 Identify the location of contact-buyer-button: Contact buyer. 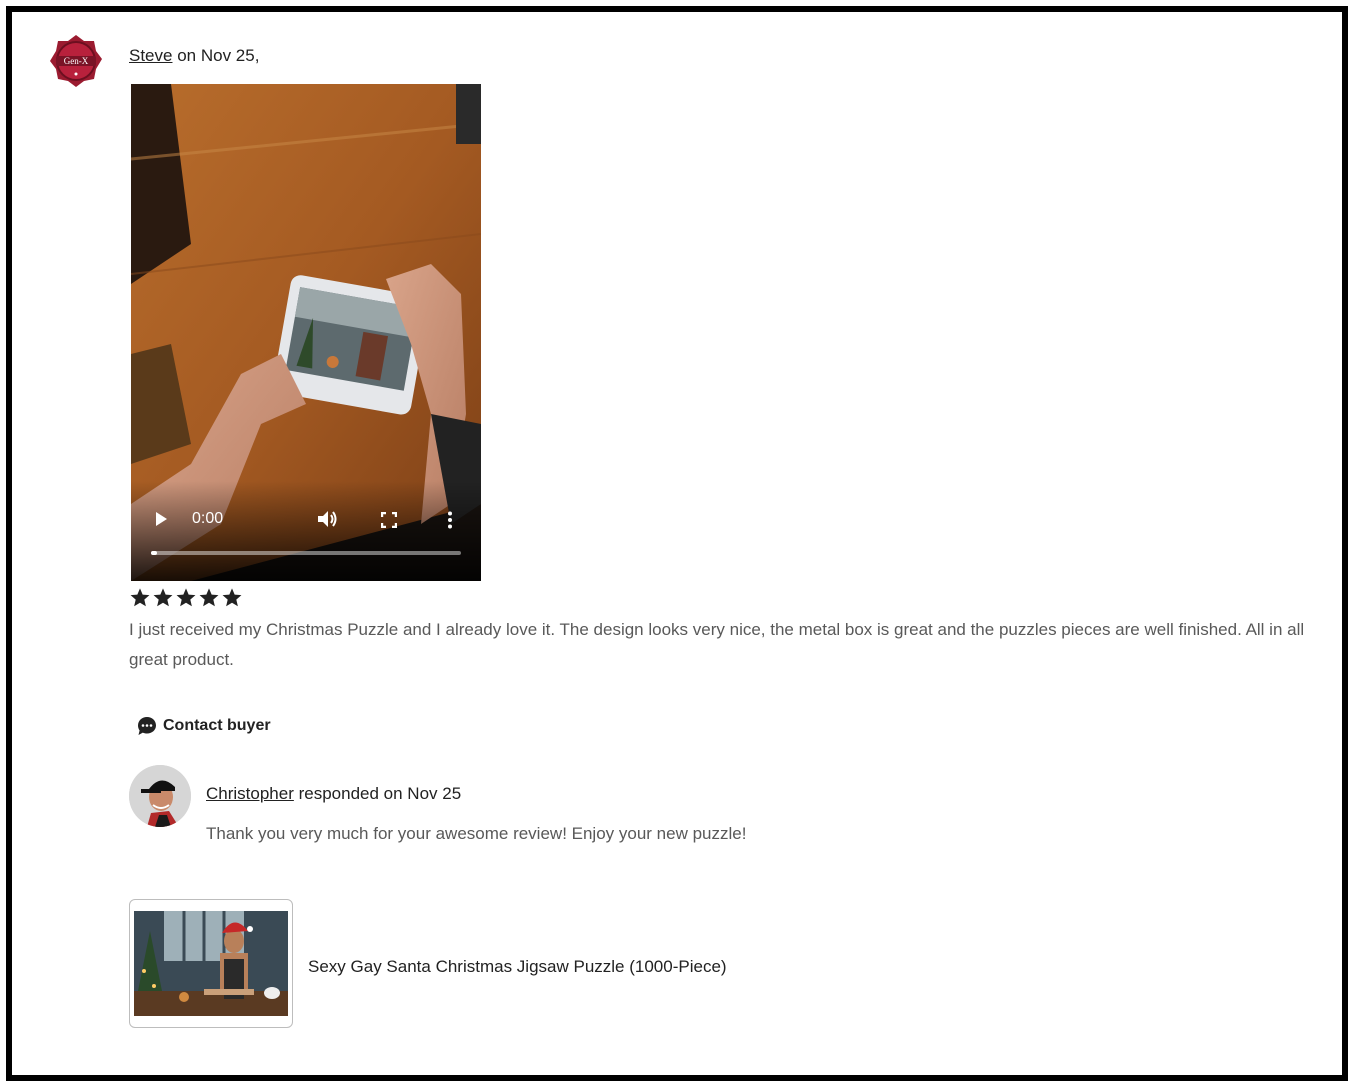
(204, 726).